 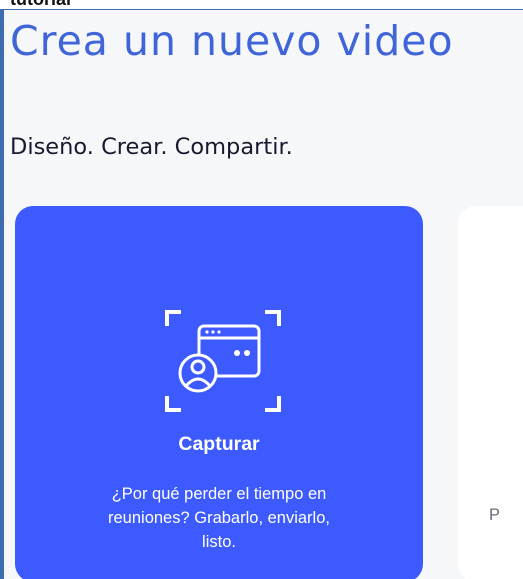 I want to click on top-strip-text: tutorial, so click(x=40, y=4).